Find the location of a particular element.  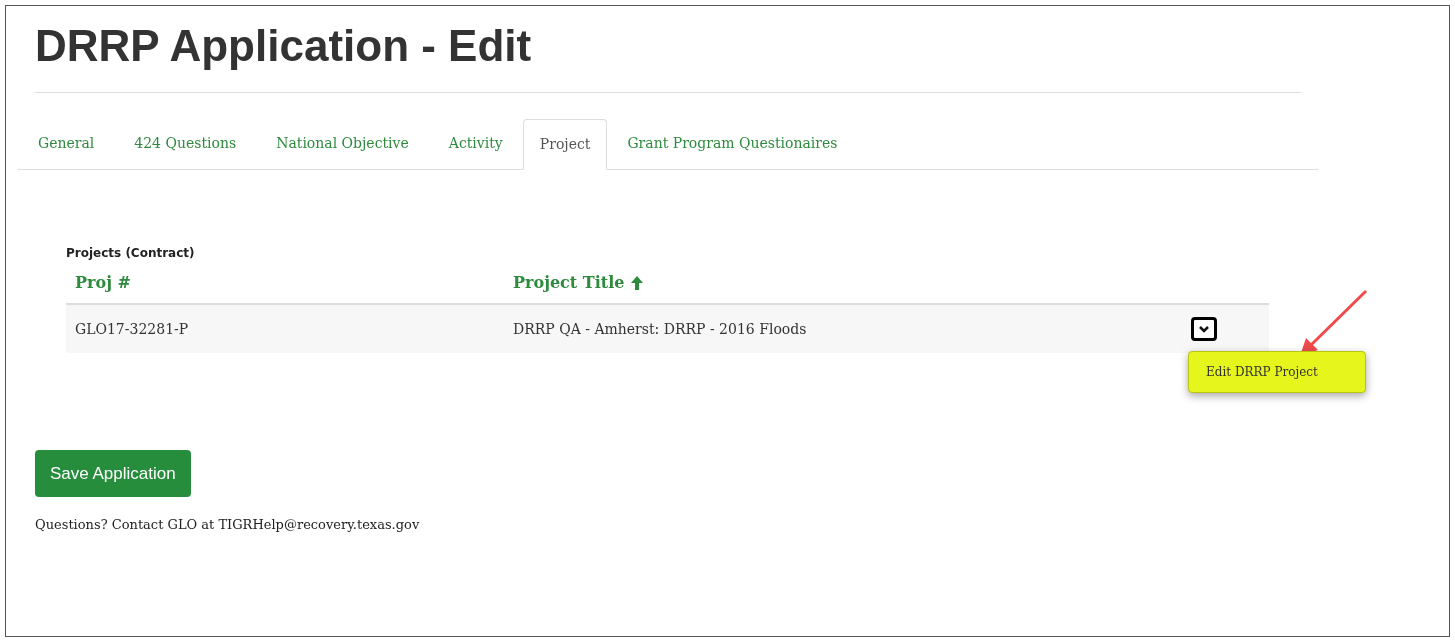

chevron-down-icon is located at coordinates (1204, 329).